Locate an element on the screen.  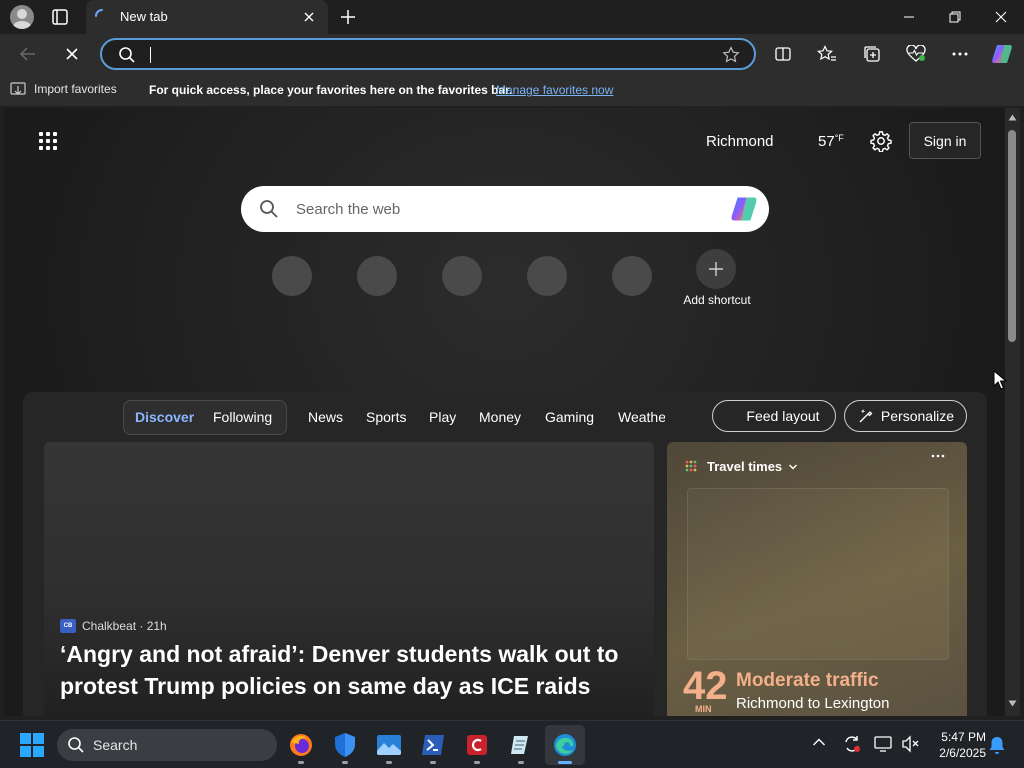
web-search-box: Search the web is located at coordinates (505, 209).